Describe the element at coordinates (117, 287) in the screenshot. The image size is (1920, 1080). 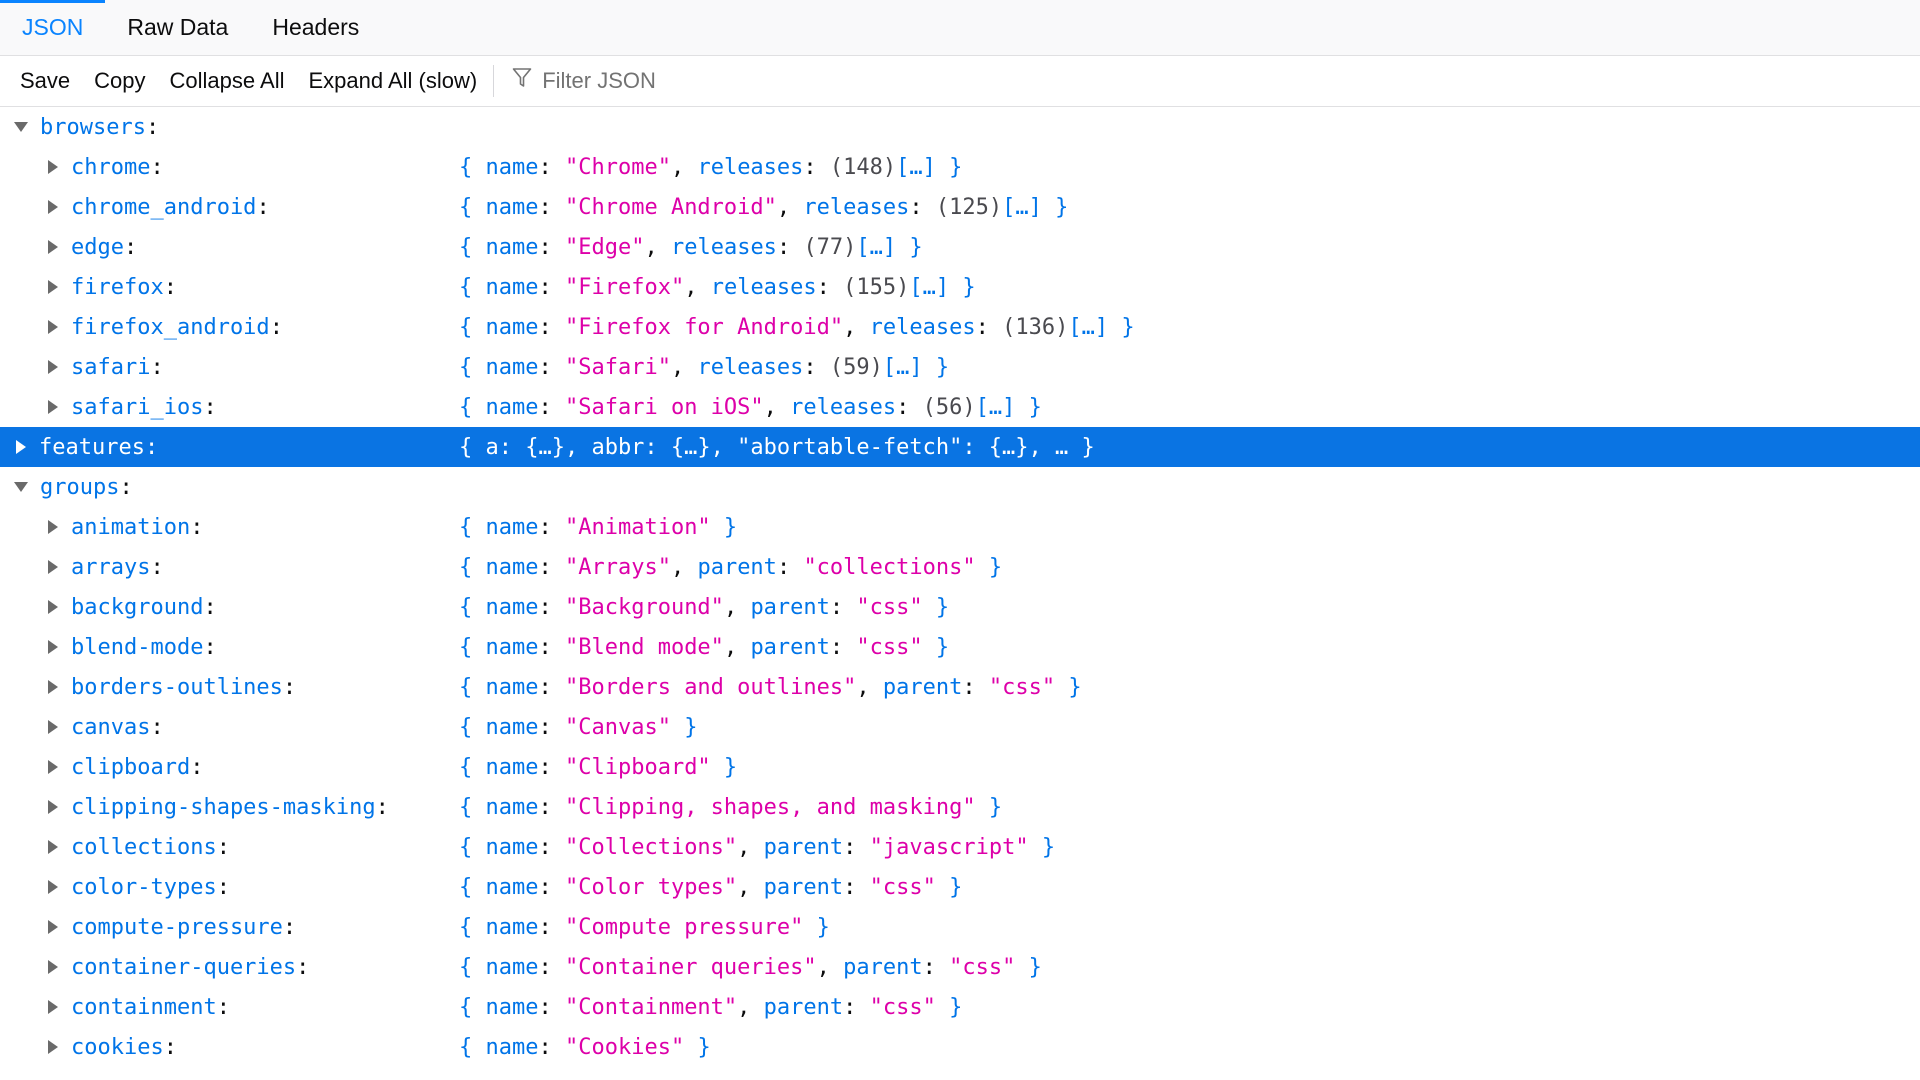
I see `tree-key: firefox` at that location.